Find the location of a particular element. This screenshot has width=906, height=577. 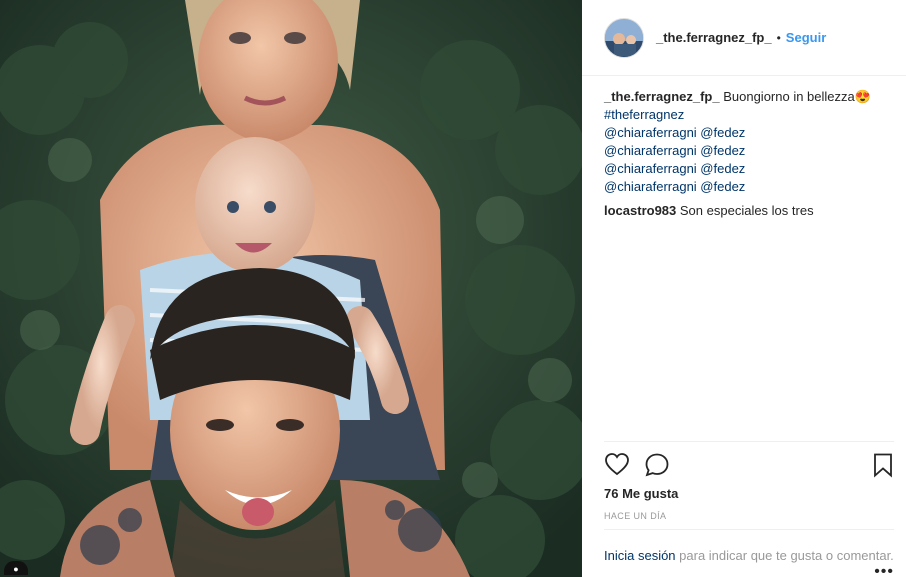

likes-count: 76 Me gusta is located at coordinates (641, 493).